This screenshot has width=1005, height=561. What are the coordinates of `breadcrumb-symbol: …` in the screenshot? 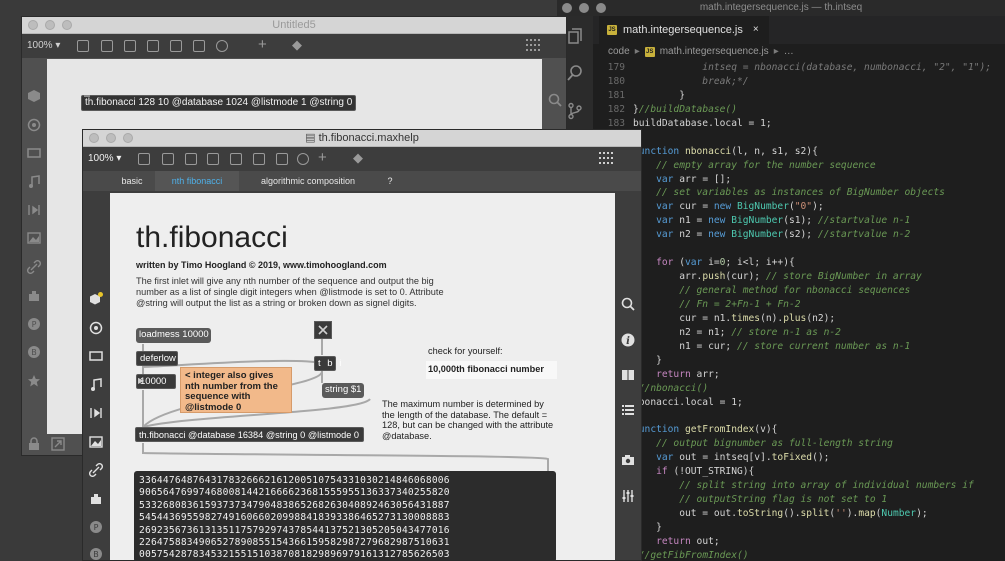 It's located at (789, 52).